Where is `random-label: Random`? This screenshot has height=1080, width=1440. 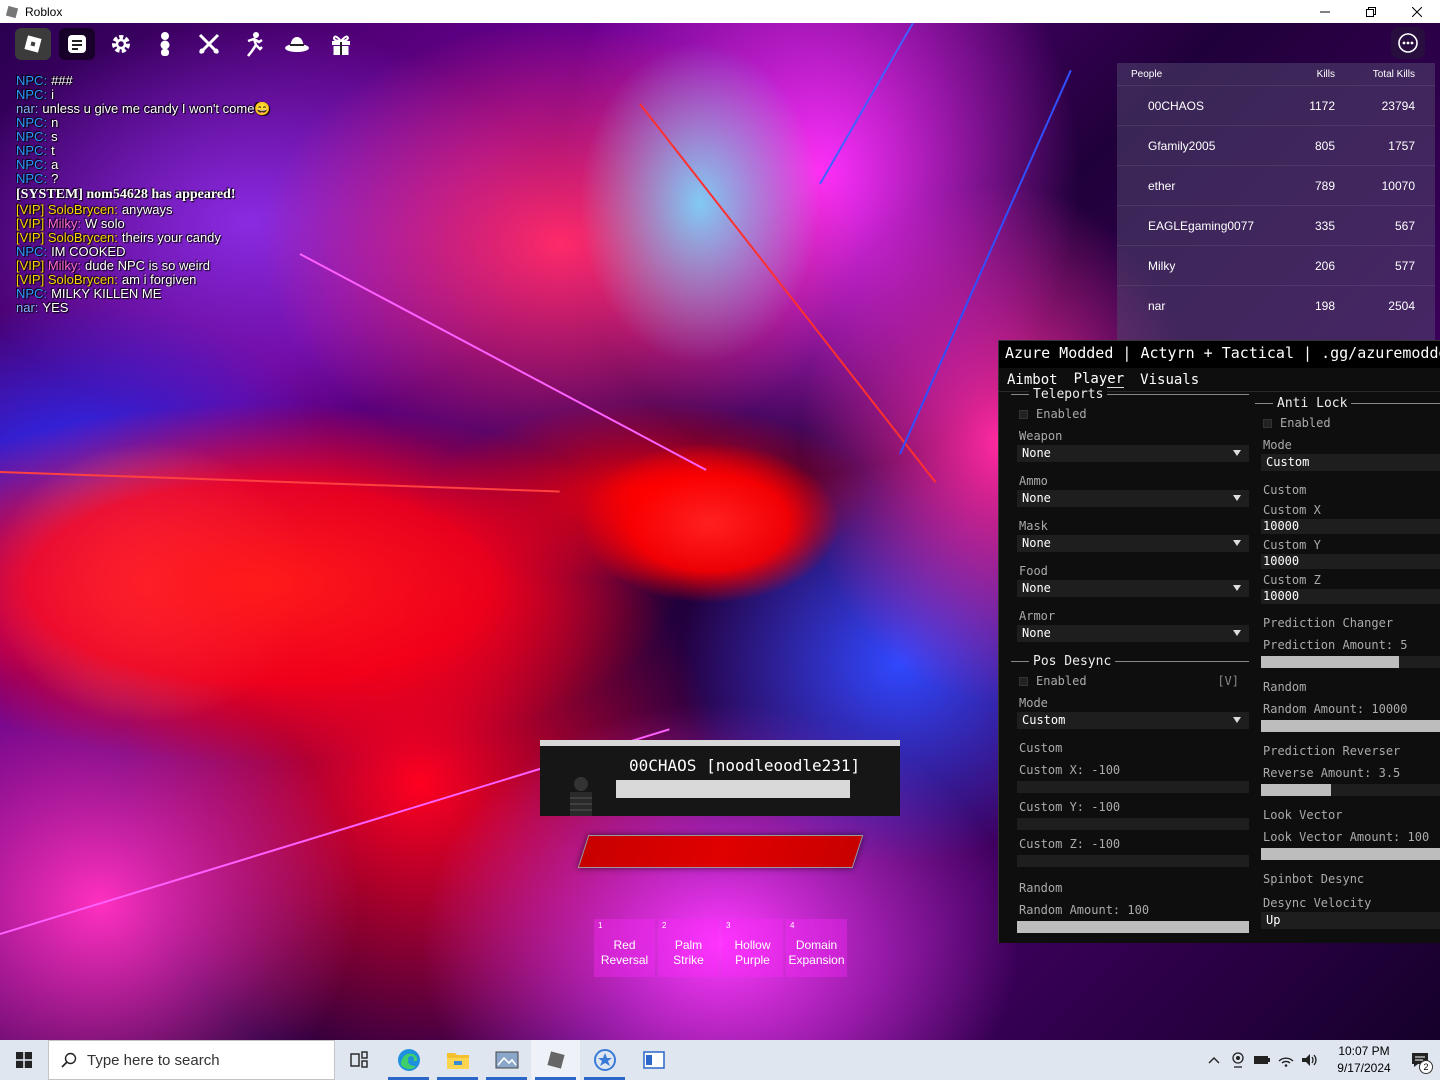 random-label: Random is located at coordinates (1347, 687).